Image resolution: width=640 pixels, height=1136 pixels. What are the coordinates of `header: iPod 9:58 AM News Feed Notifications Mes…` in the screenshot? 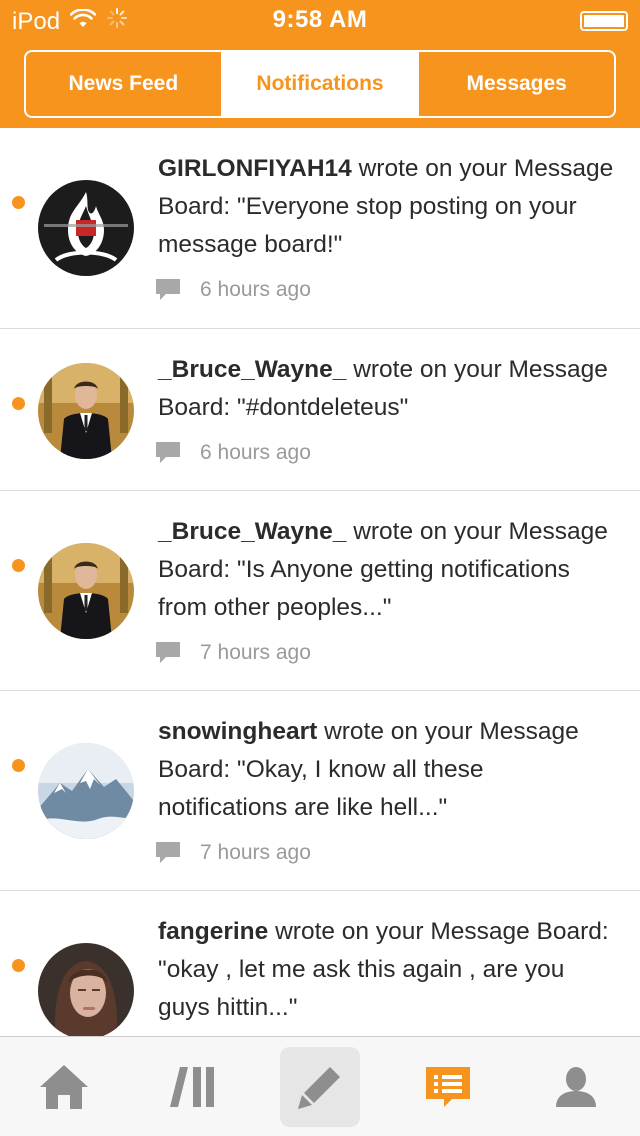 It's located at (320, 64).